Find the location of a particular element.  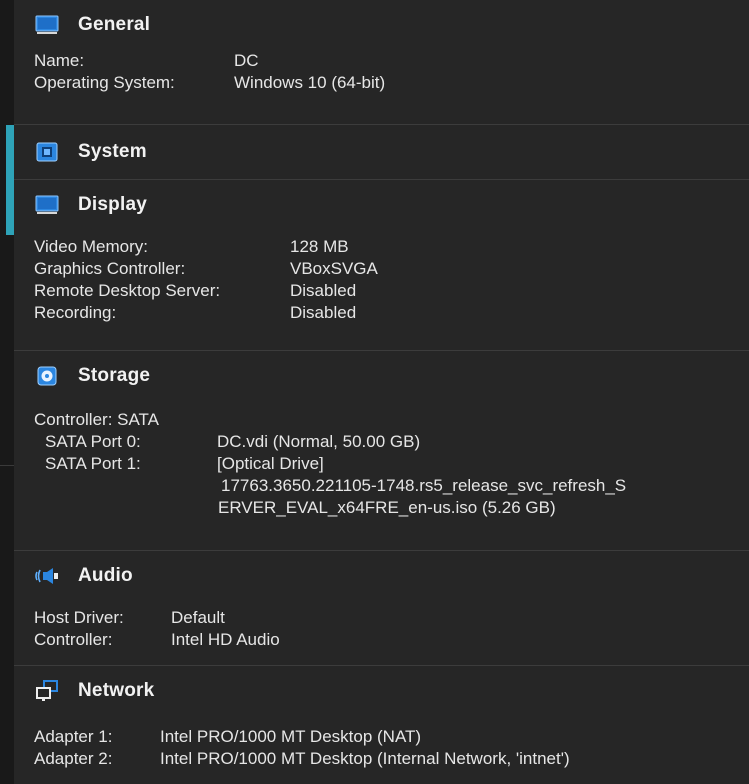

audio-host-driver-row: Host Driver: Default is located at coordinates (391, 618).